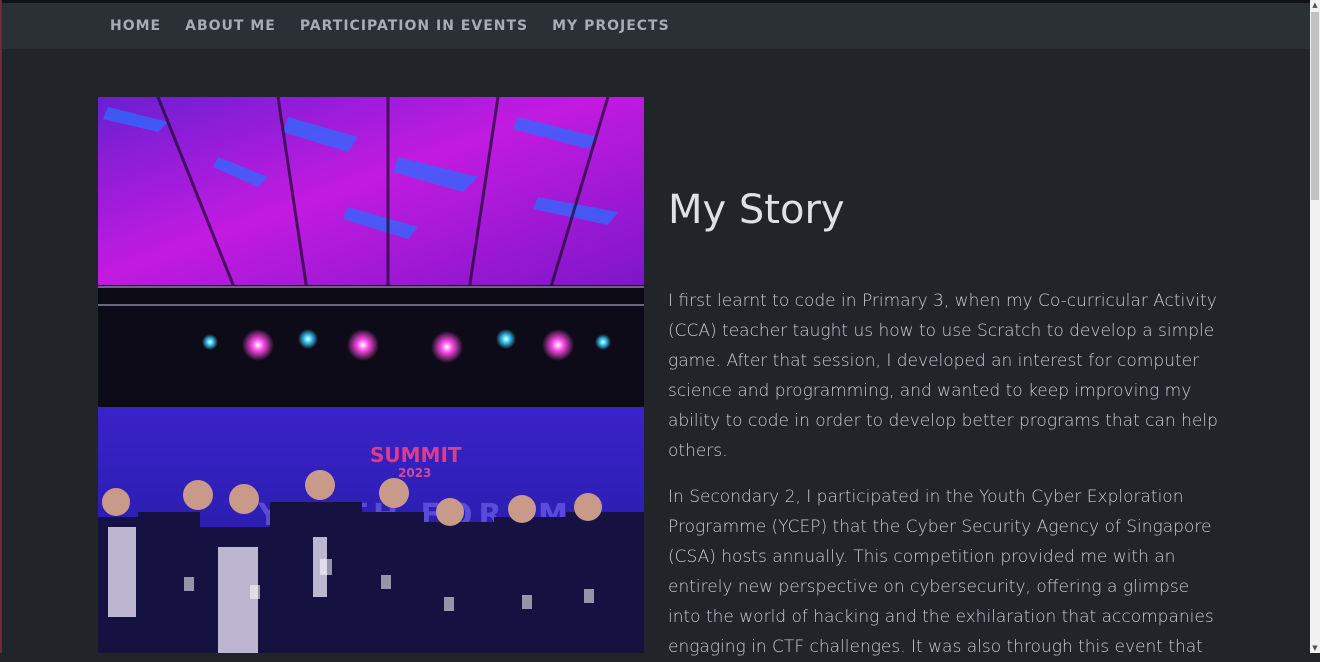 The width and height of the screenshot is (1320, 662). I want to click on scroll-down-arrow-icon: ▼, so click(1315, 648).